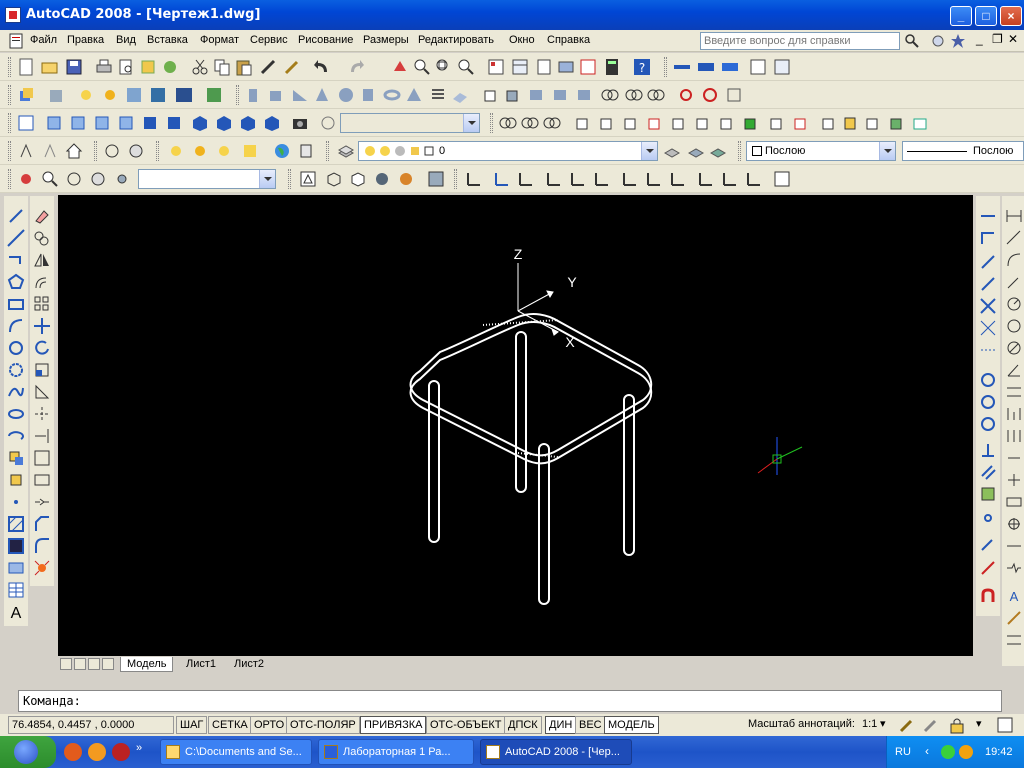  I want to click on copy-faces-icon, so click(726, 123).